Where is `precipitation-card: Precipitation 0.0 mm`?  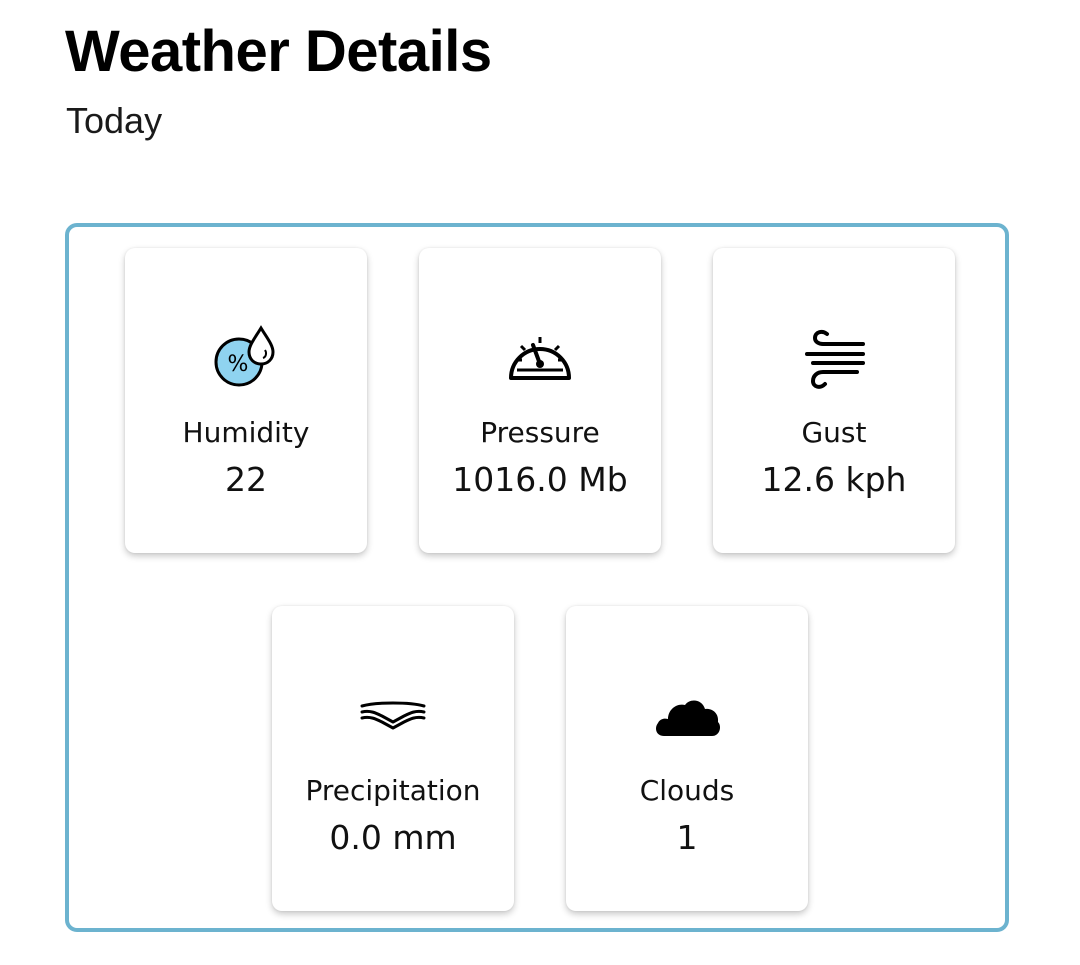 precipitation-card: Precipitation 0.0 mm is located at coordinates (393, 758).